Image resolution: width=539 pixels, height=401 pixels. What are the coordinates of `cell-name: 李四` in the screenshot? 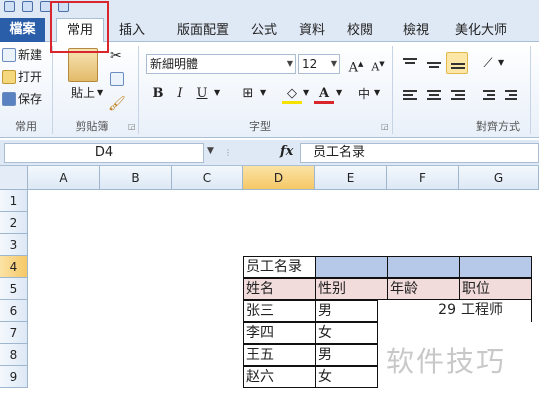 It's located at (279, 333).